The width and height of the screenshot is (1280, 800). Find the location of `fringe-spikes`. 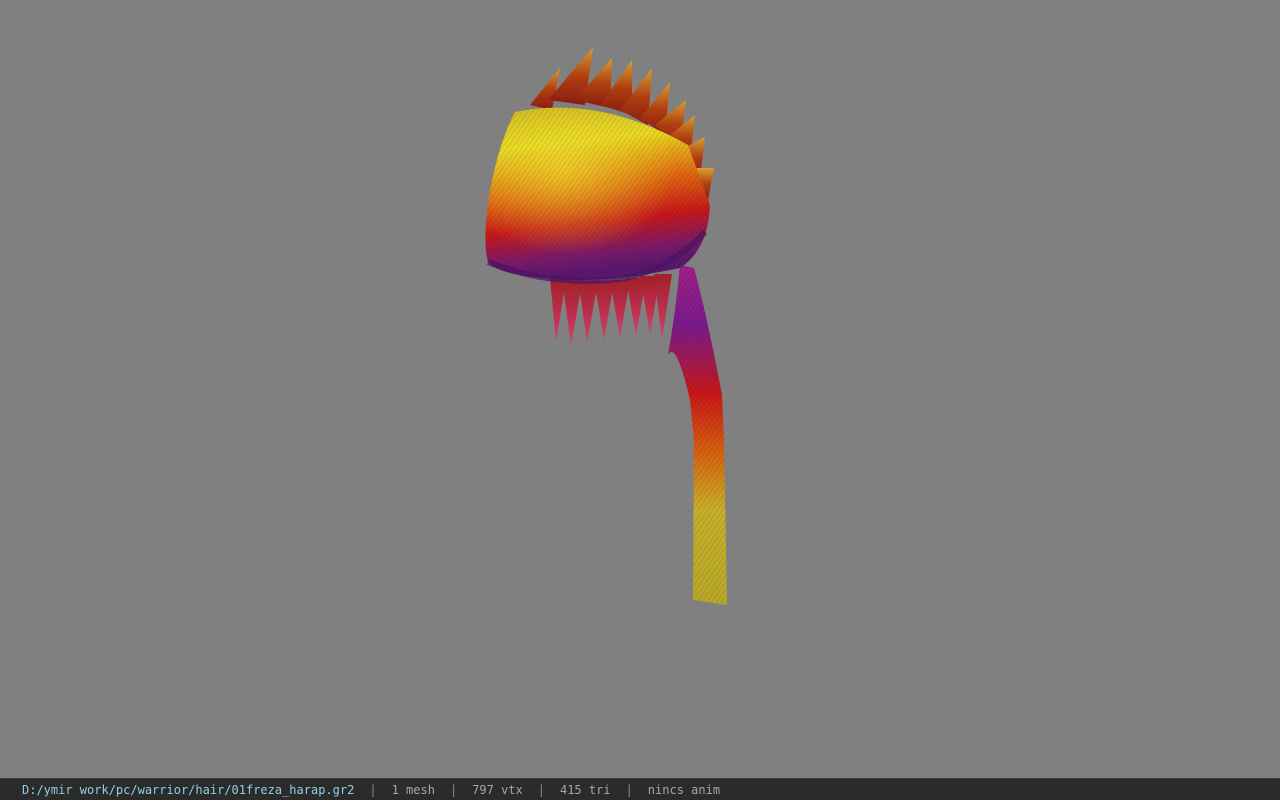

fringe-spikes is located at coordinates (611, 310).